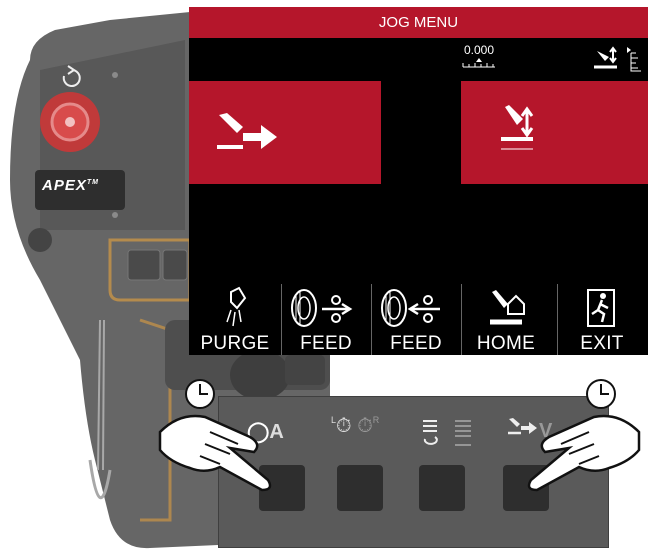  Describe the element at coordinates (479, 50) in the screenshot. I see `position-value: 0.000` at that location.